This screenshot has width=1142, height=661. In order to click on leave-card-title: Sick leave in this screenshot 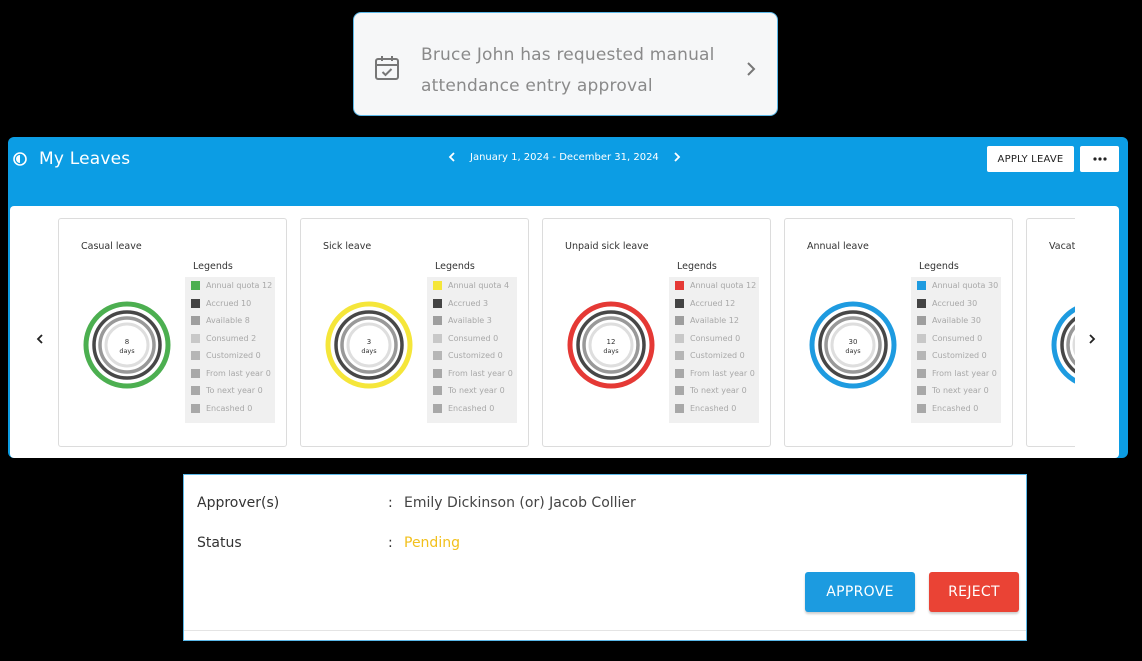, I will do `click(347, 246)`.